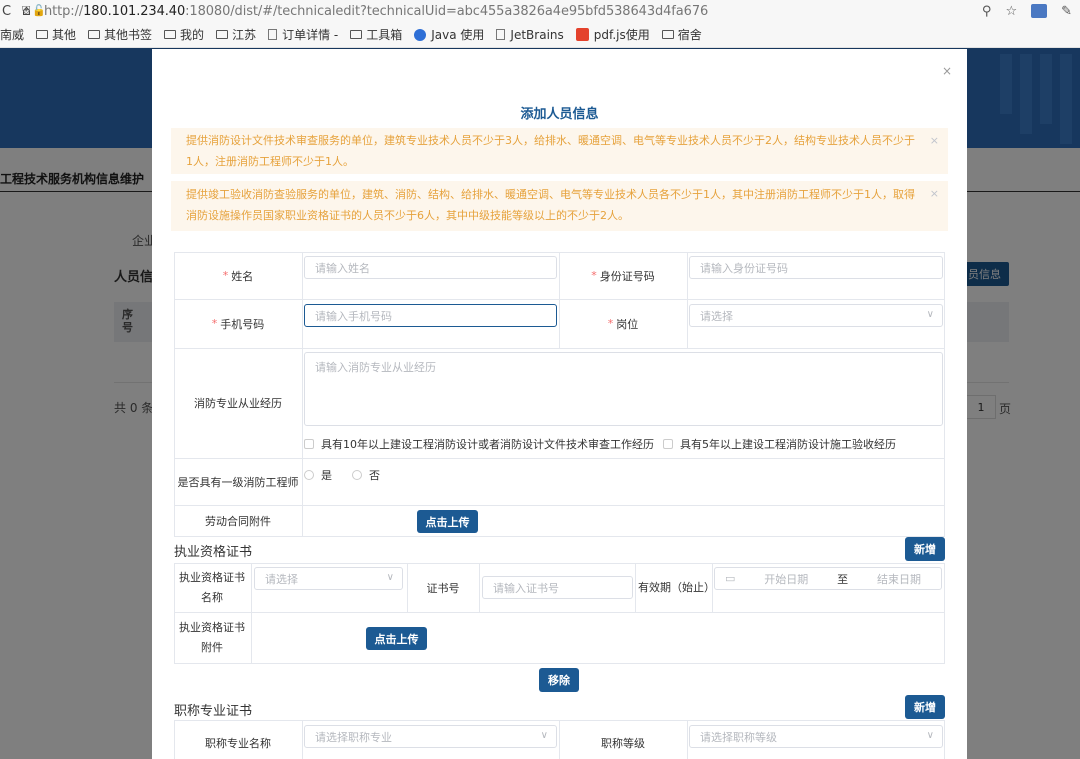 The image size is (1080, 759). I want to click on bookmark-folder: 我的, so click(184, 34).